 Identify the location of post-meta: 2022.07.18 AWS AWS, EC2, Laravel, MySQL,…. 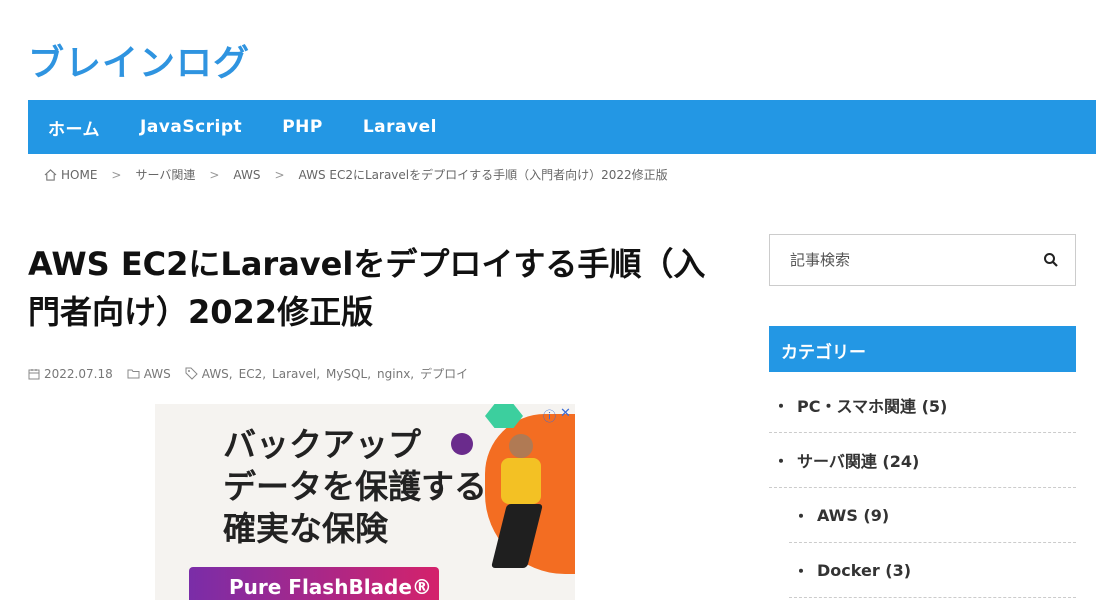
(258, 373).